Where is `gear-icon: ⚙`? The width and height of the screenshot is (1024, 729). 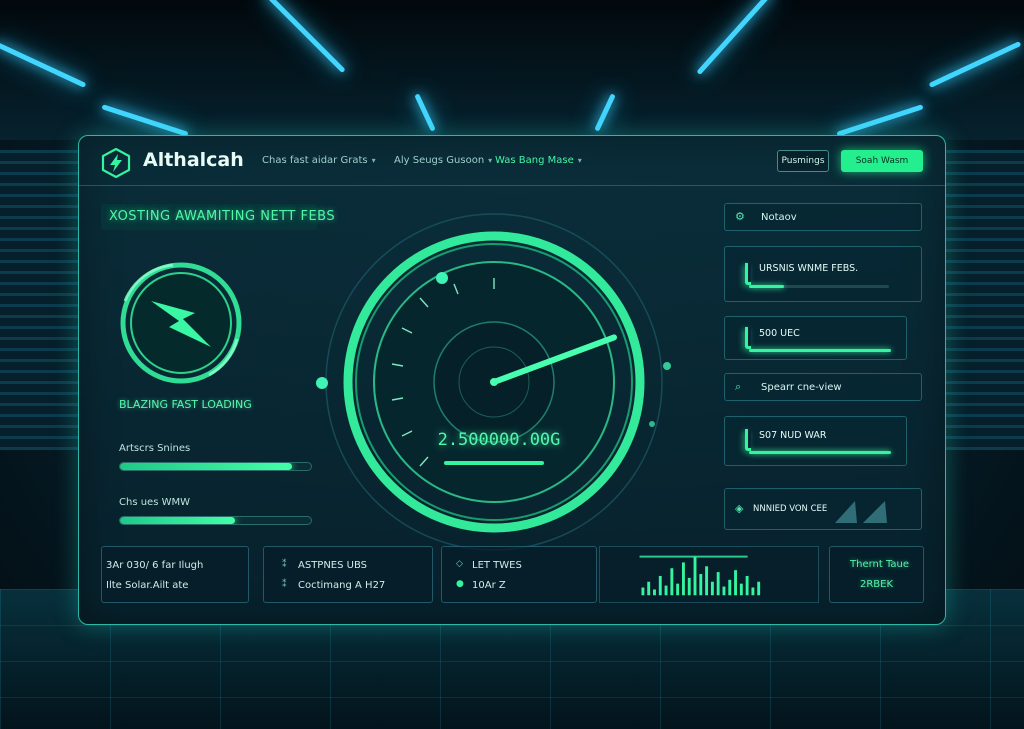
gear-icon: ⚙ is located at coordinates (740, 216).